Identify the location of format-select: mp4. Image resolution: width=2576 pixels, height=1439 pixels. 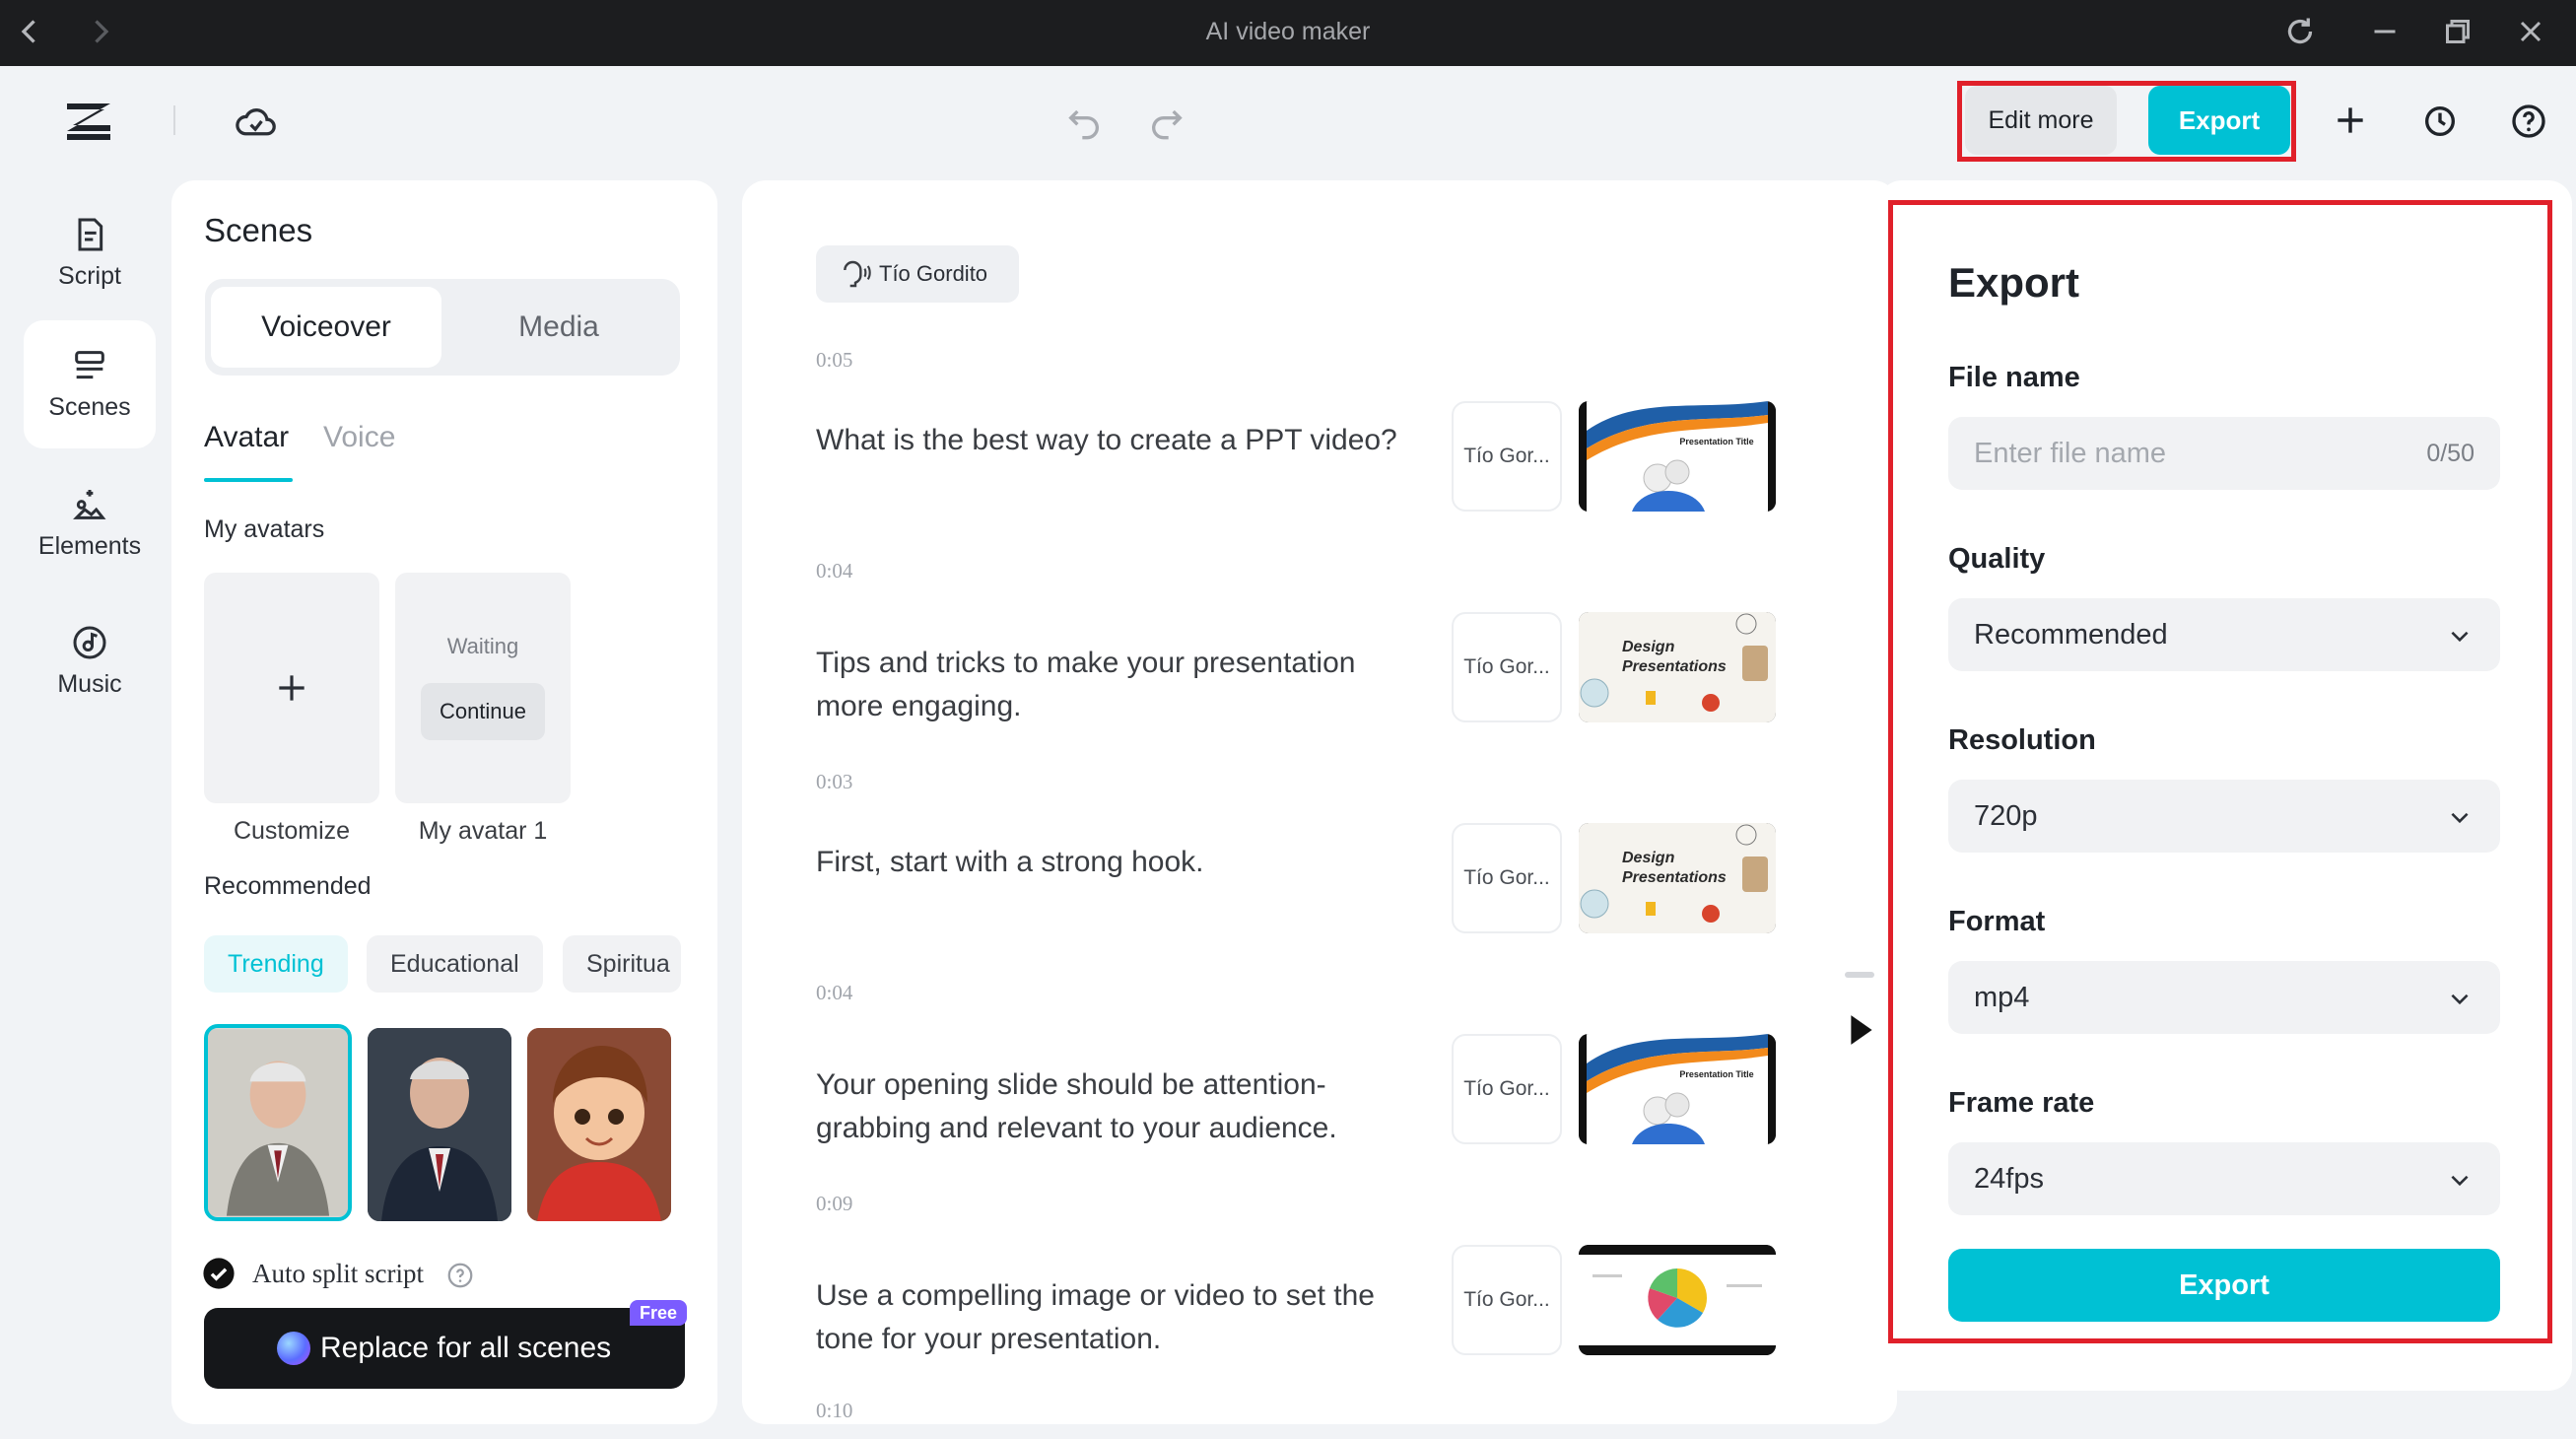
(2224, 997).